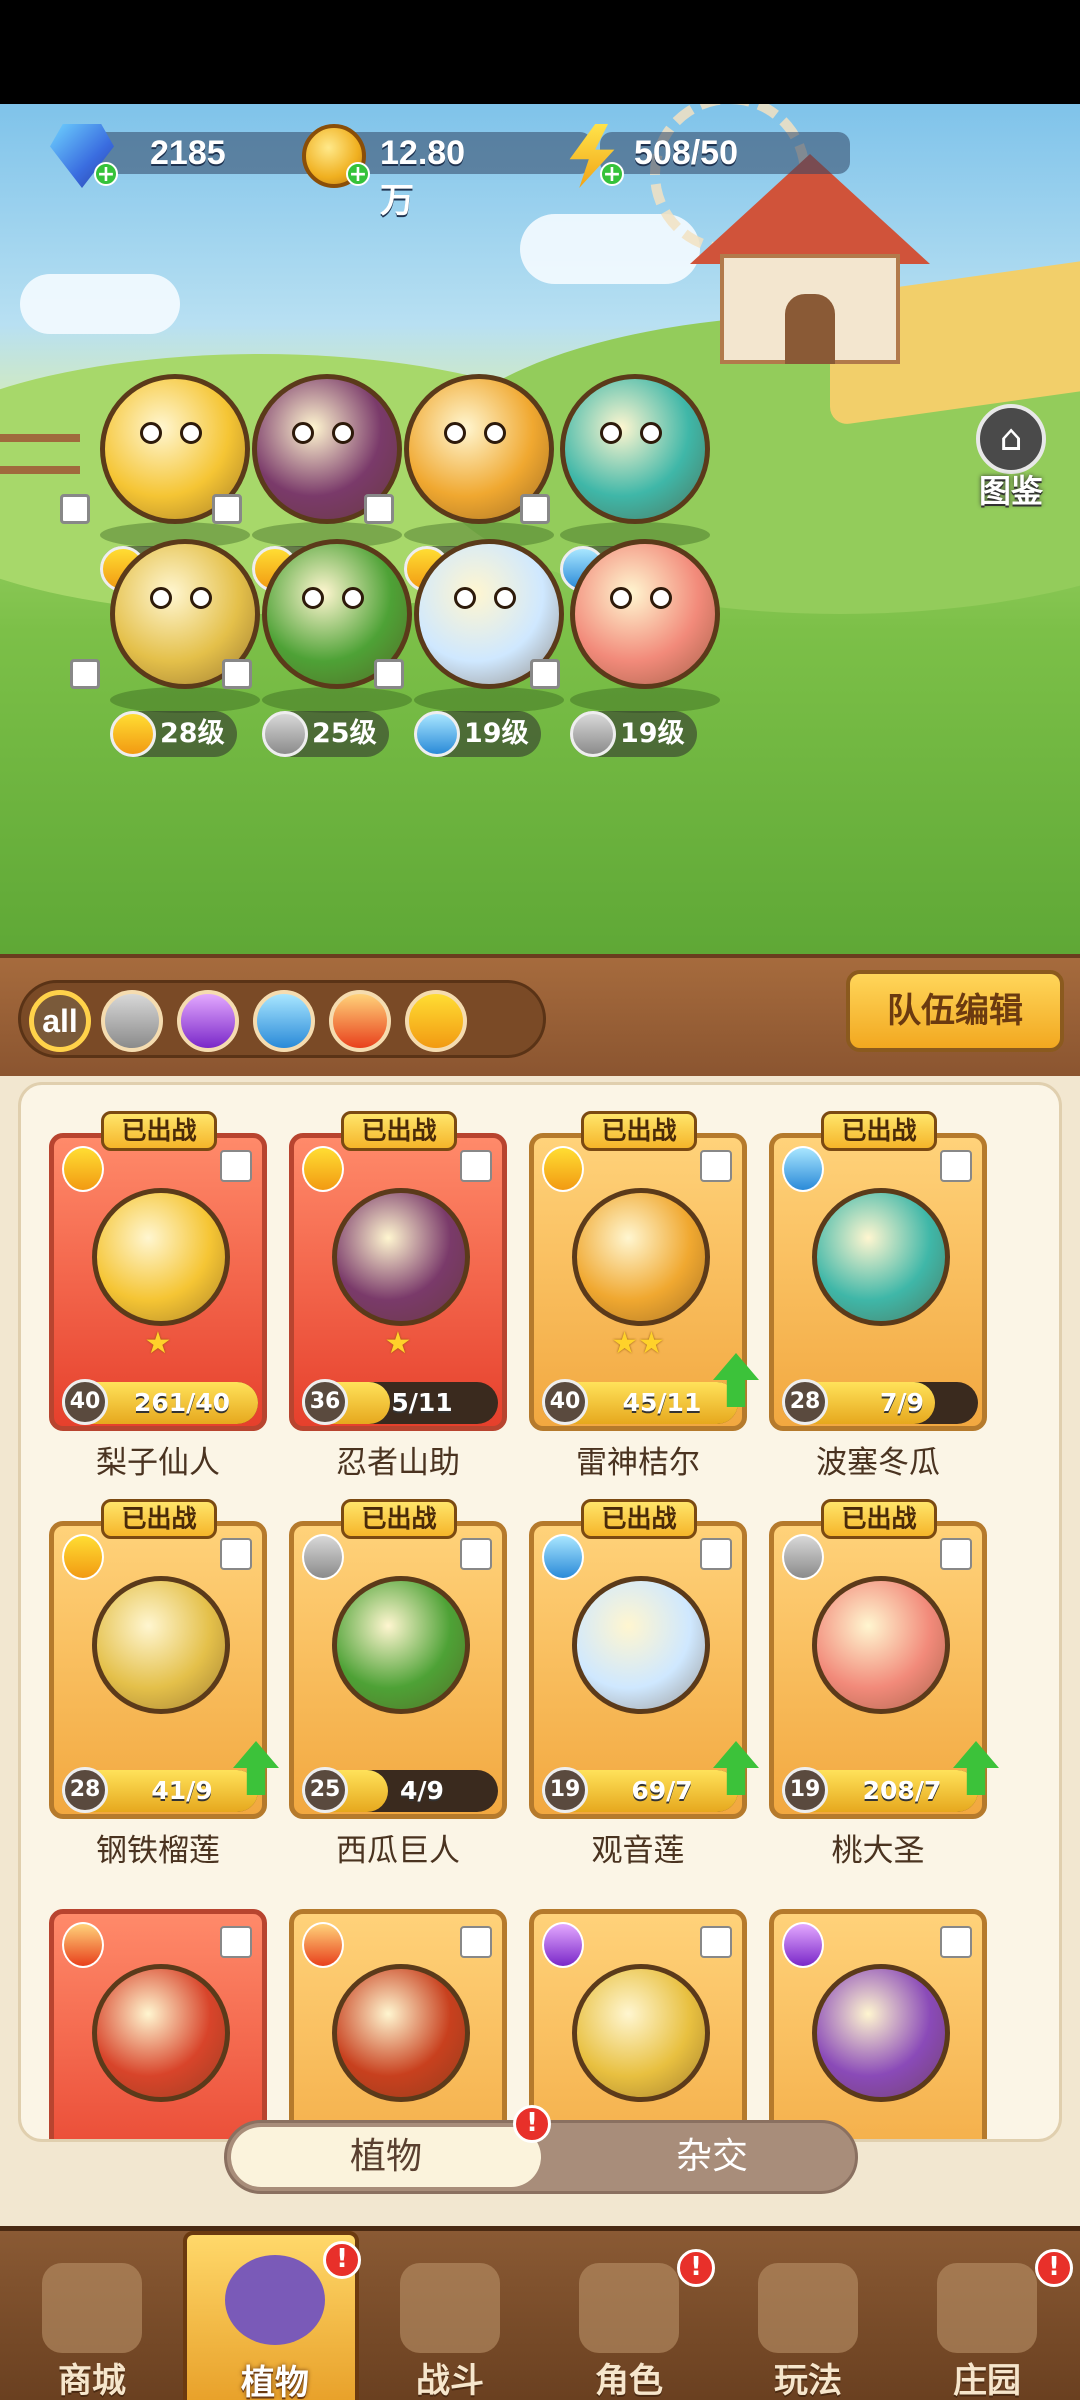 The image size is (1080, 2400). What do you see at coordinates (60, 1021) in the screenshot?
I see `filter-all-button: all` at bounding box center [60, 1021].